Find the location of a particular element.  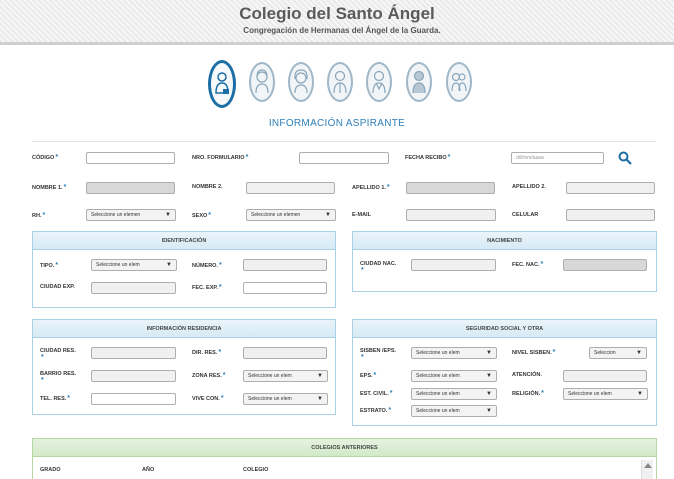

step-mother is located at coordinates (262, 82).